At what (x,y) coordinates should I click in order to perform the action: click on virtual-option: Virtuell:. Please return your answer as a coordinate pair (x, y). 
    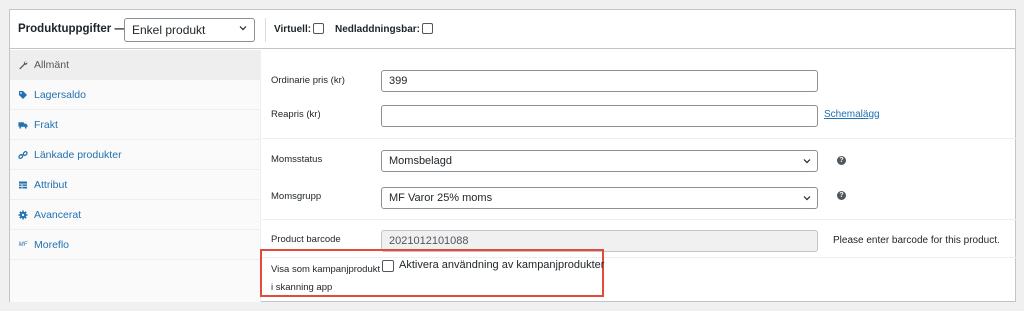
    Looking at the image, I should click on (299, 28).